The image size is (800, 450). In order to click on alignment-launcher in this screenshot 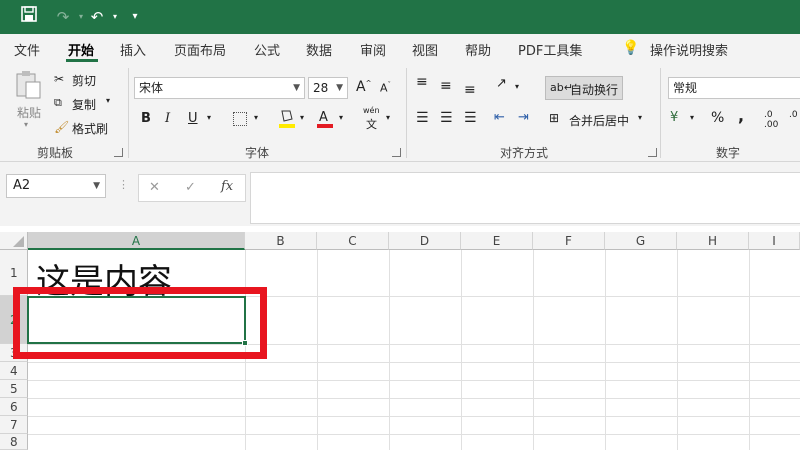, I will do `click(652, 152)`.